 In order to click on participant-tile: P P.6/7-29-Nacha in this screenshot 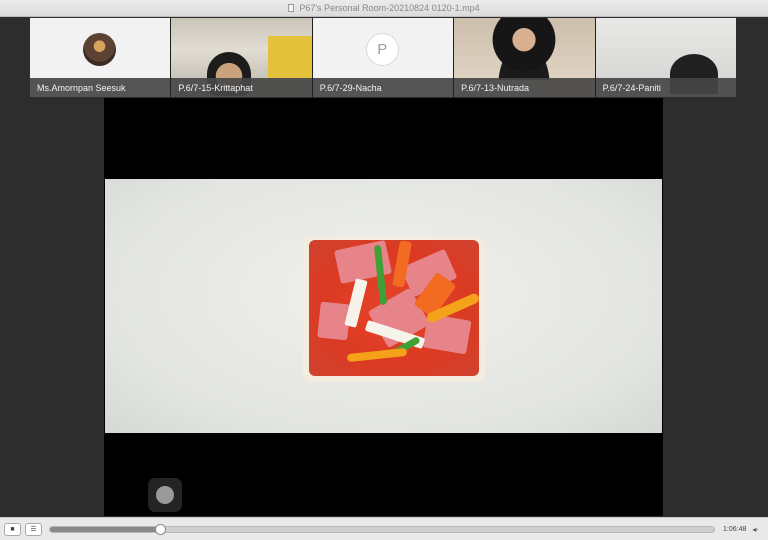, I will do `click(383, 57)`.